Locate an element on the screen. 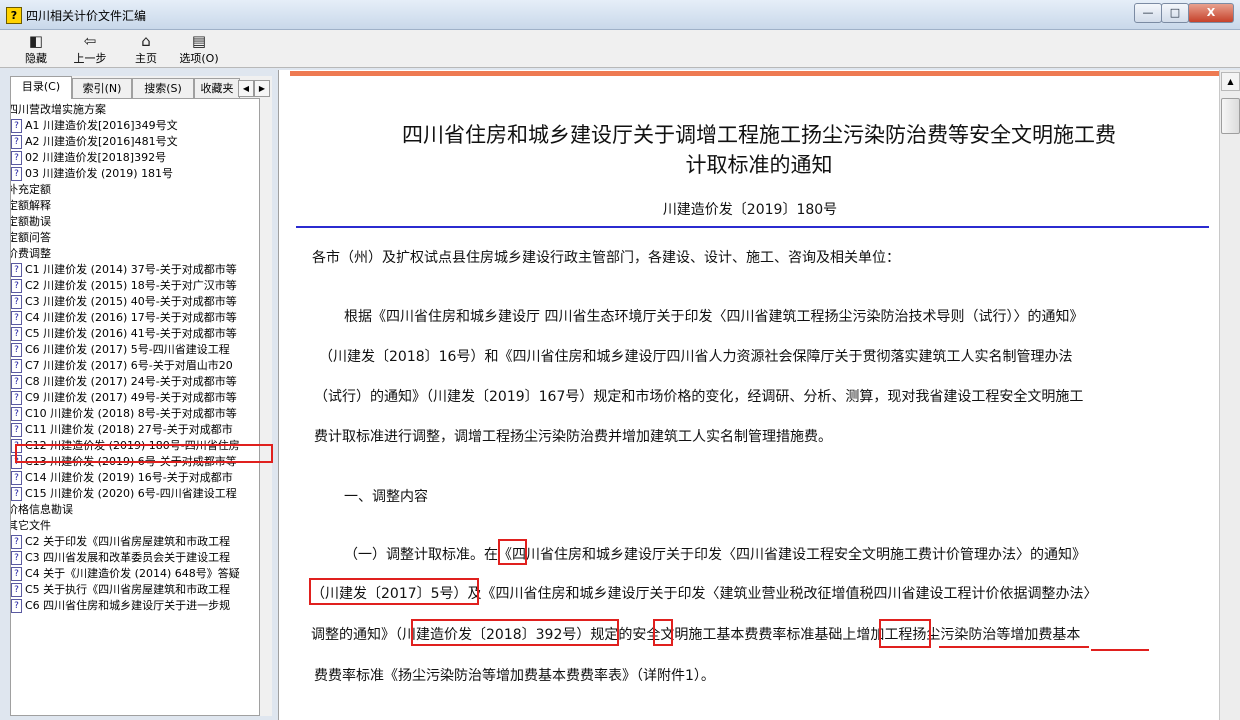 The width and height of the screenshot is (1240, 720). tree-item: ? C9 川建价发 (2017) 49号-关于对成都市等 is located at coordinates (135, 398).